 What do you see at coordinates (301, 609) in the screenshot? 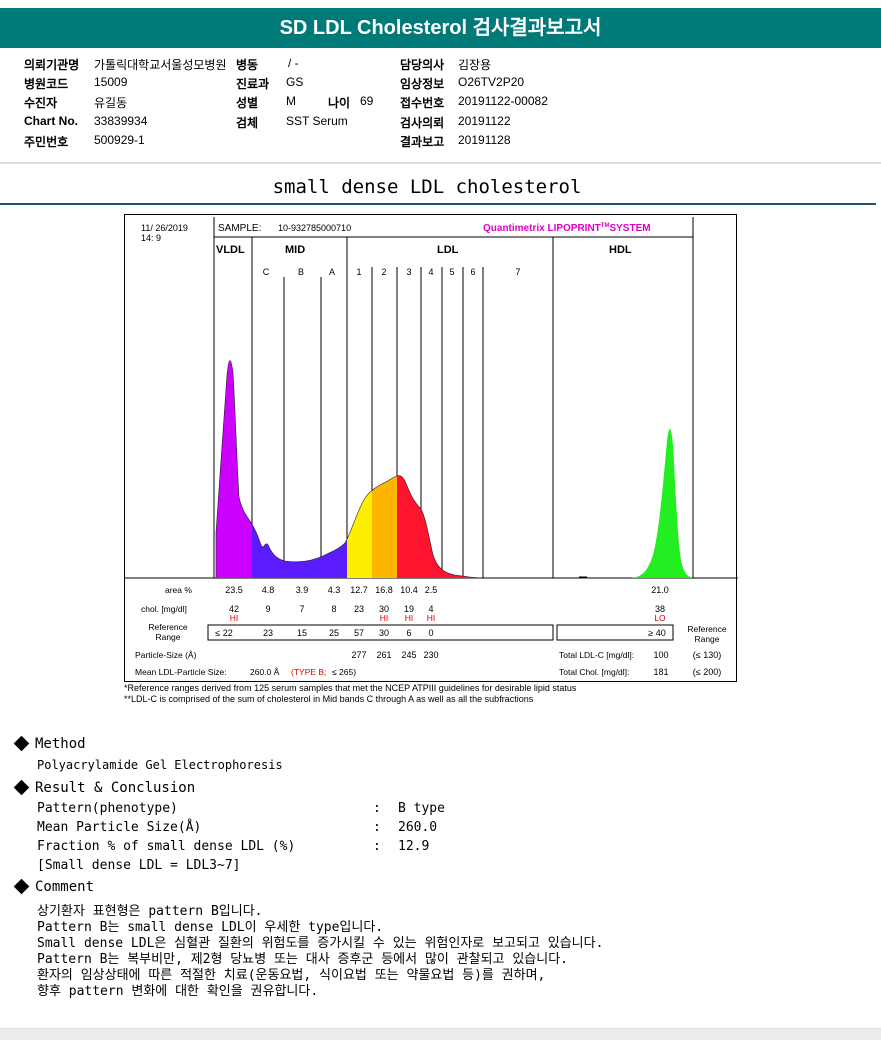
I see `chol-b: 7` at bounding box center [301, 609].